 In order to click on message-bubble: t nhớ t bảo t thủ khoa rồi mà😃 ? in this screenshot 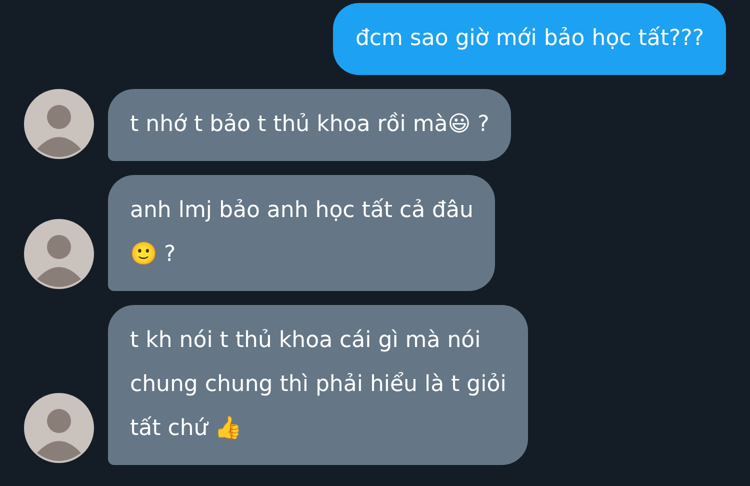, I will do `click(310, 125)`.